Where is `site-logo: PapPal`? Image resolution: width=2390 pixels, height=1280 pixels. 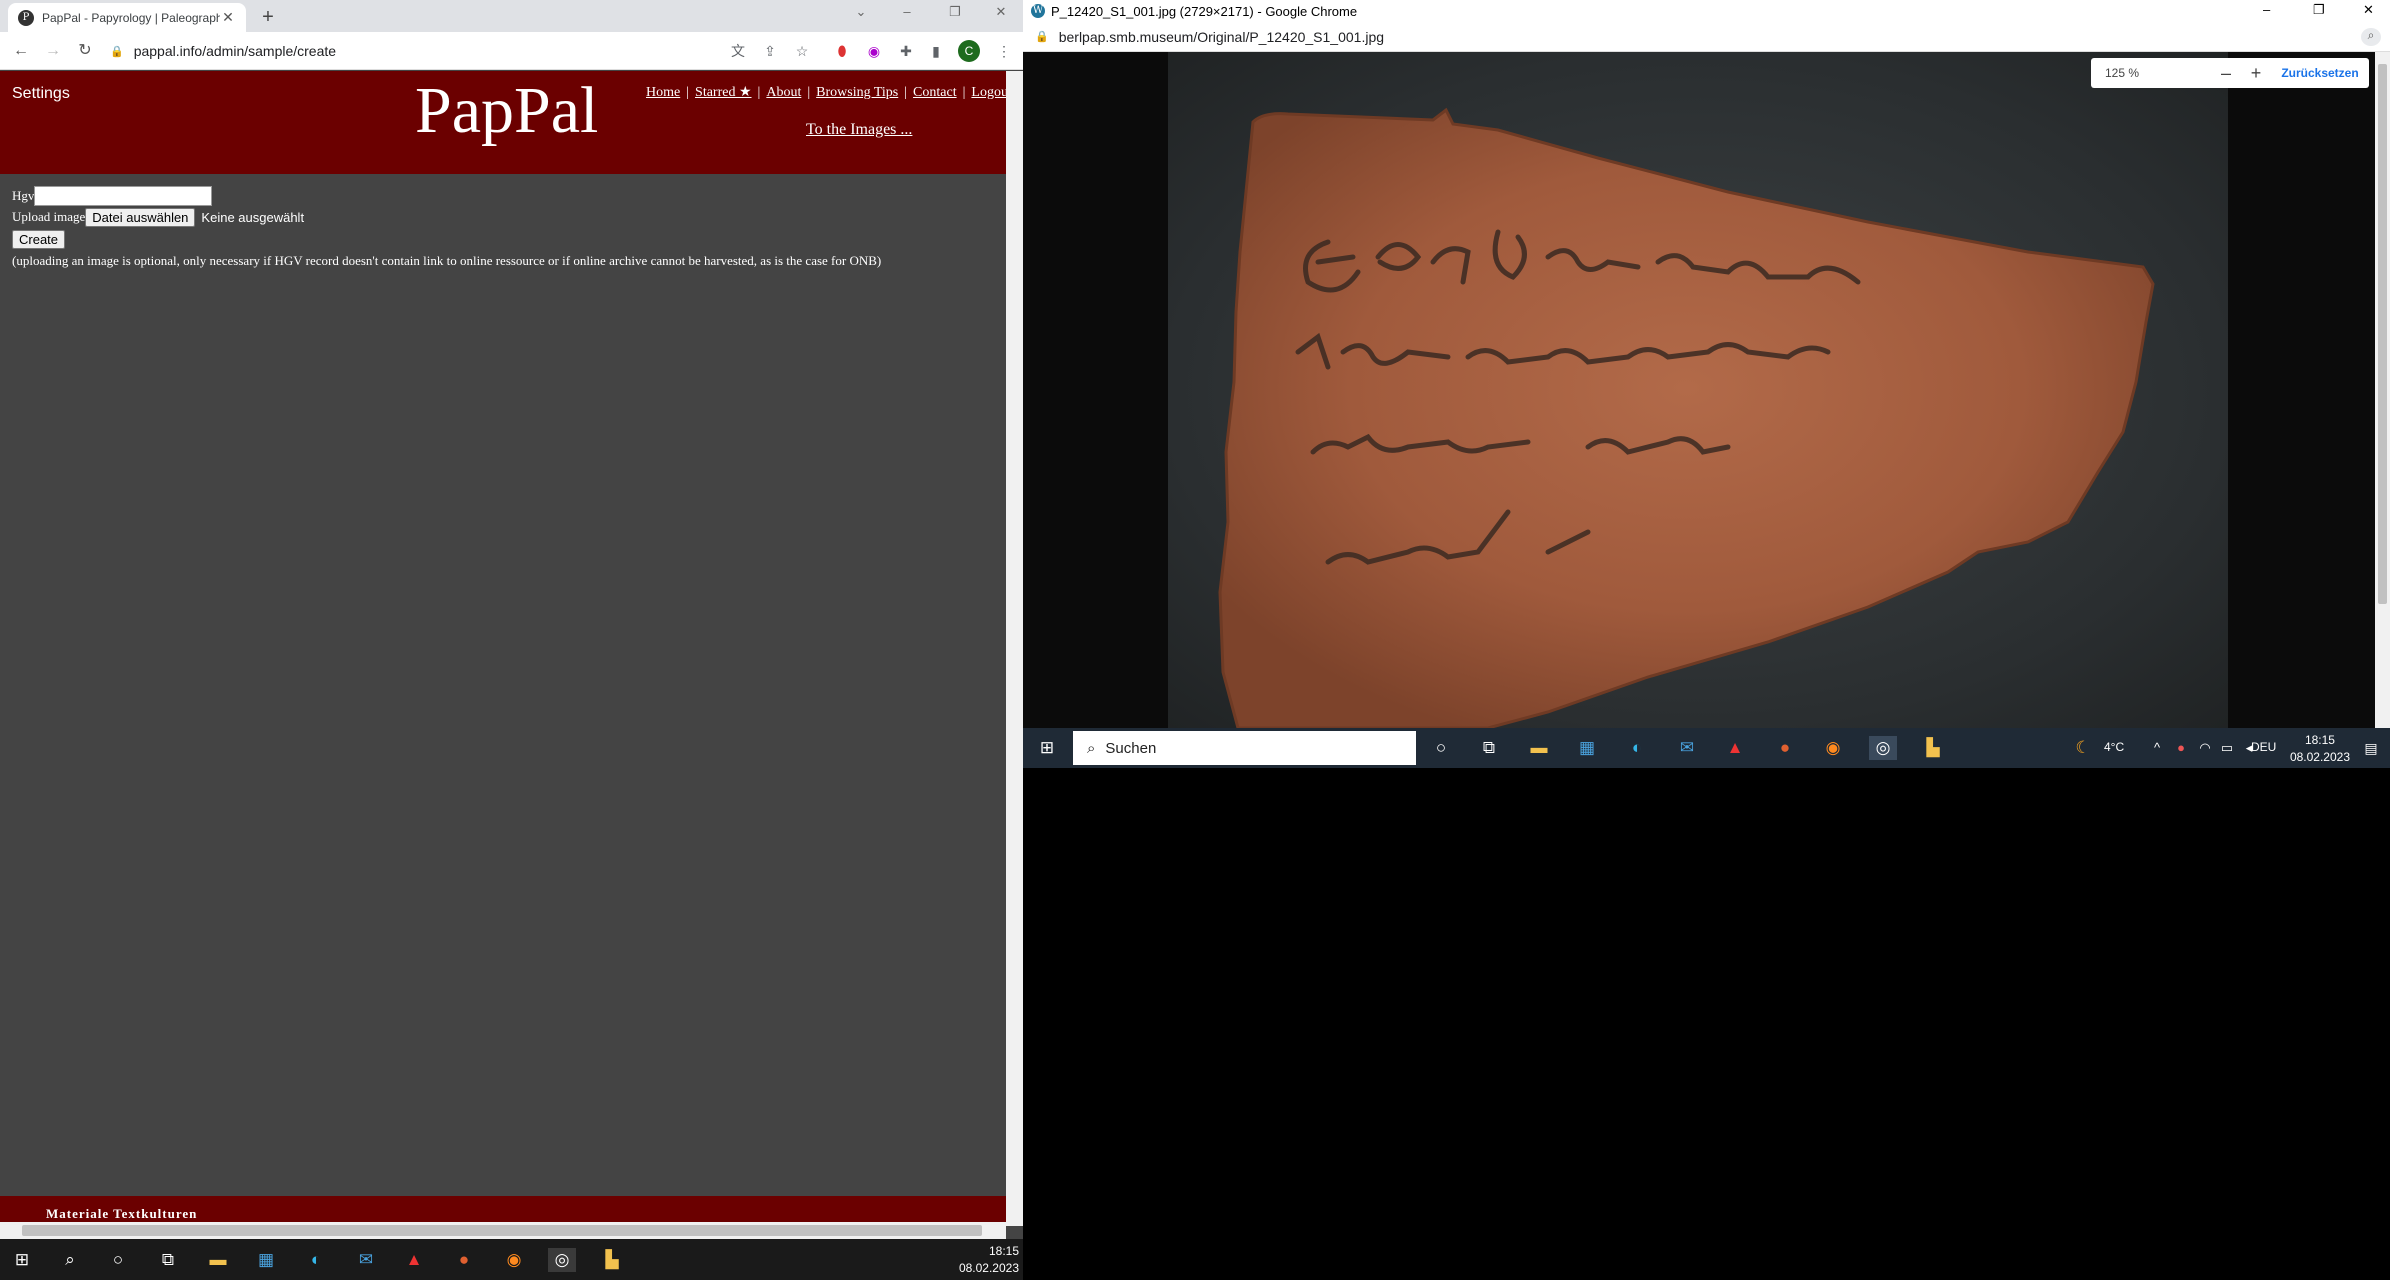
site-logo: PapPal is located at coordinates (506, 111).